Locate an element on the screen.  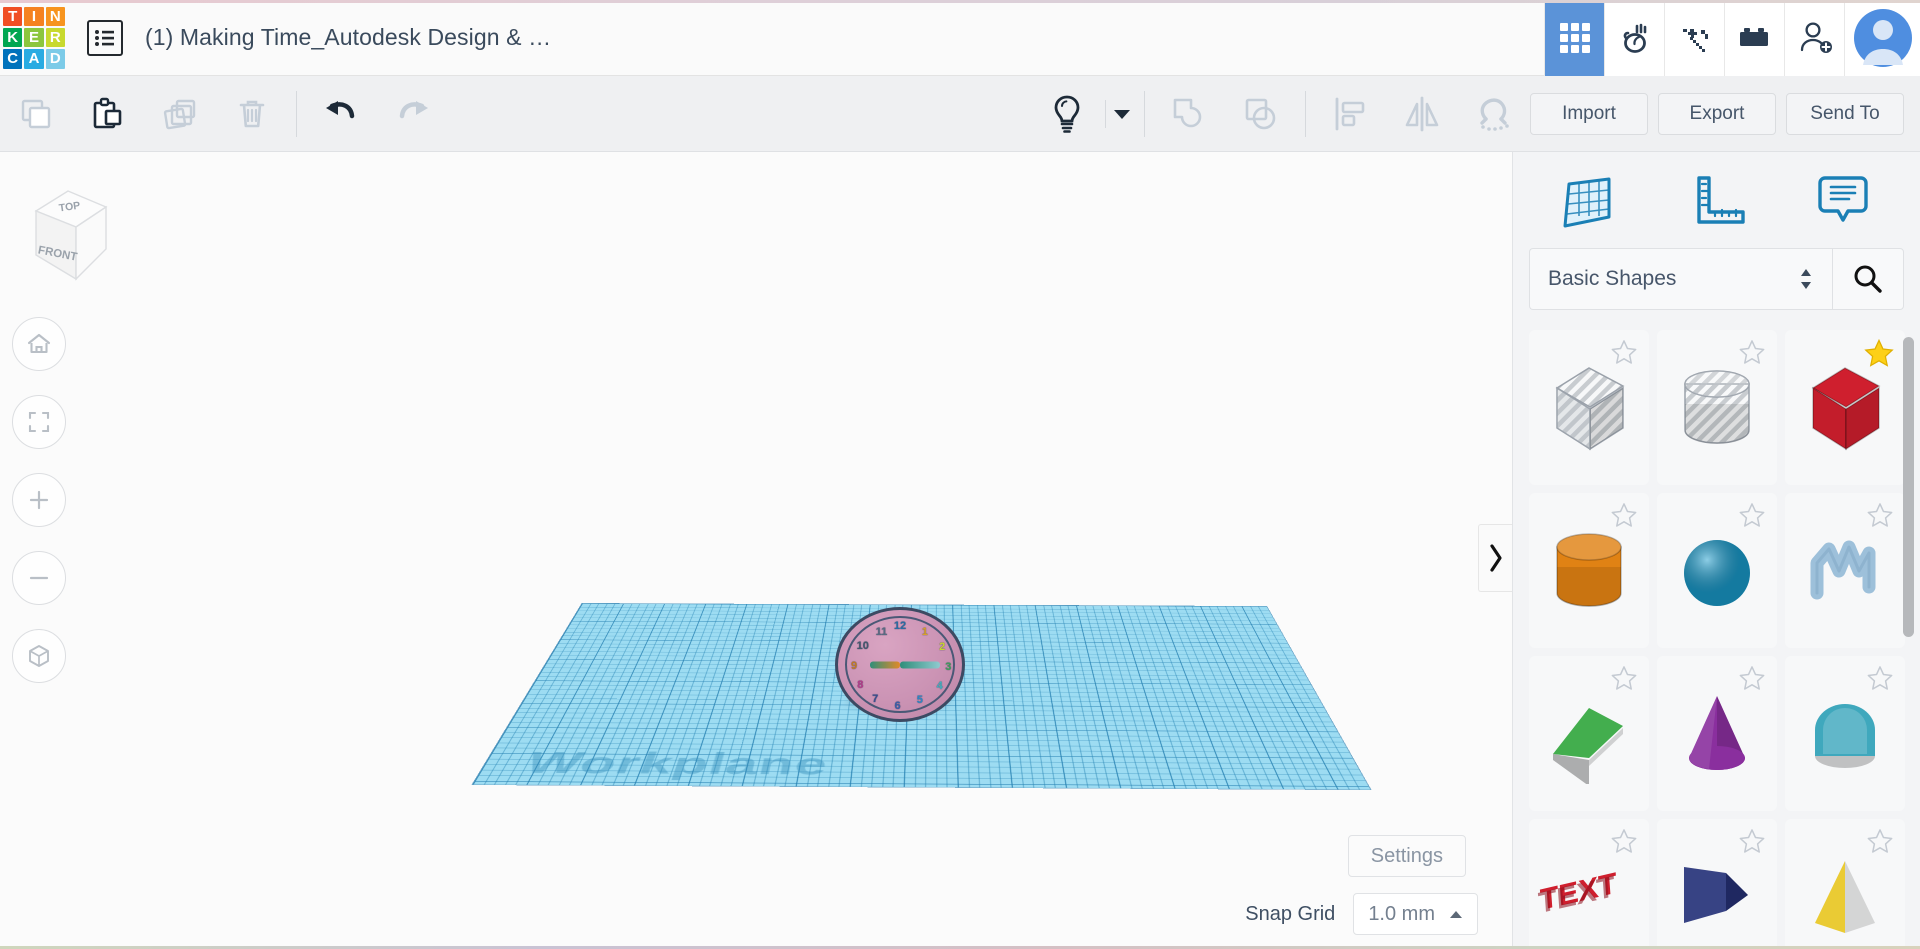
fit-to-view-button is located at coordinates (39, 422).